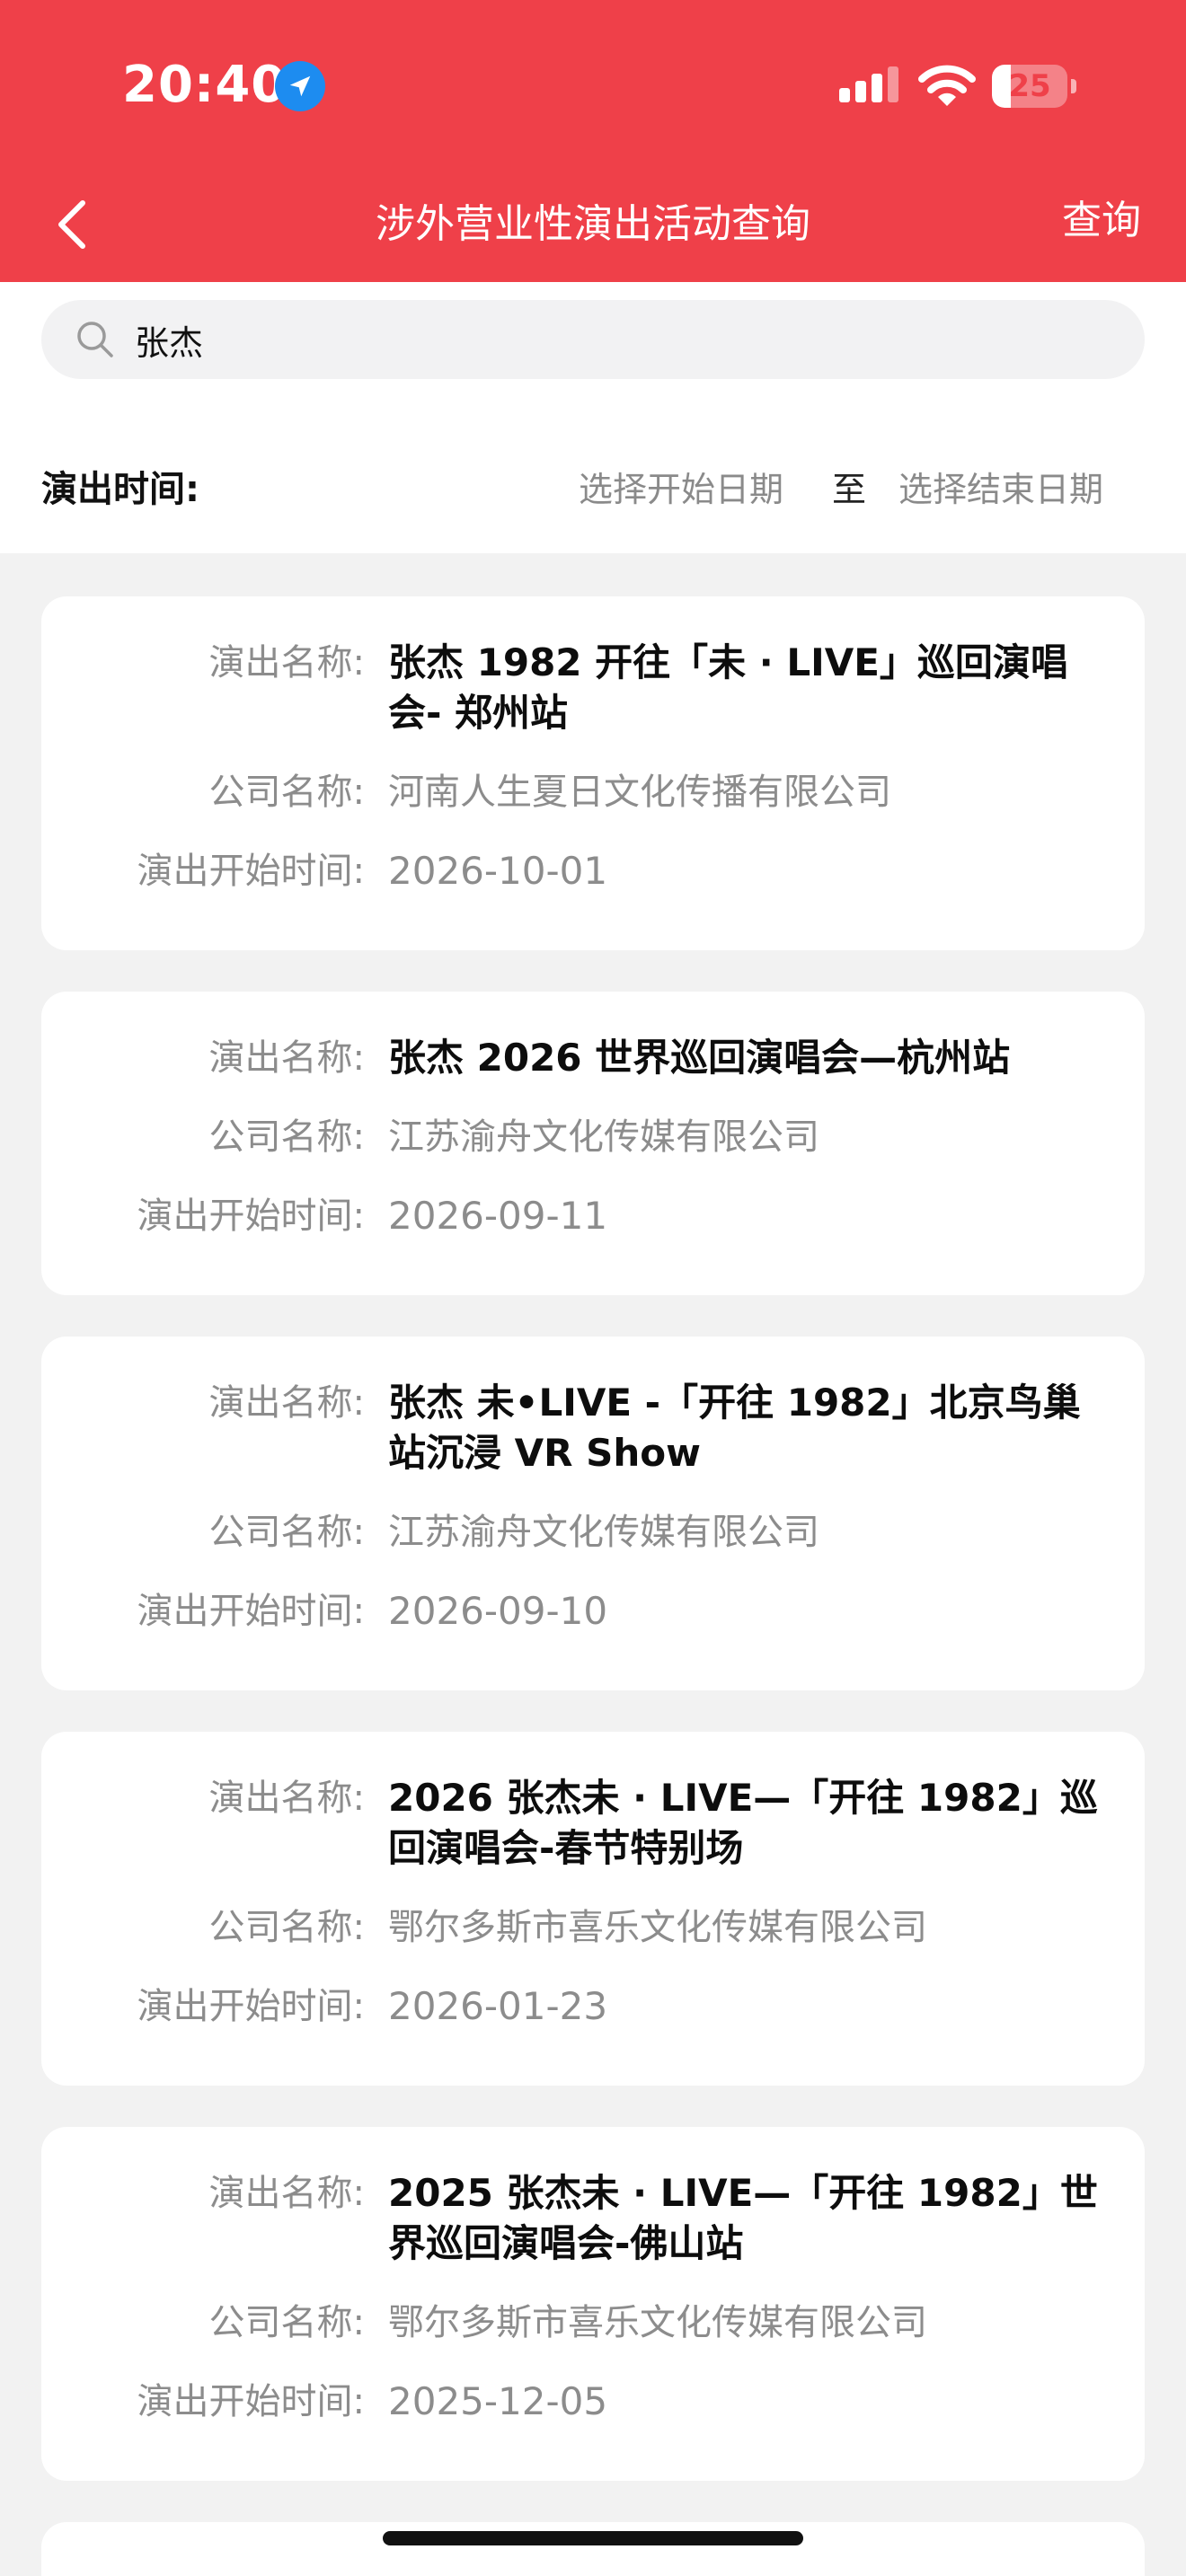  What do you see at coordinates (300, 86) in the screenshot?
I see `location-arrow-icon` at bounding box center [300, 86].